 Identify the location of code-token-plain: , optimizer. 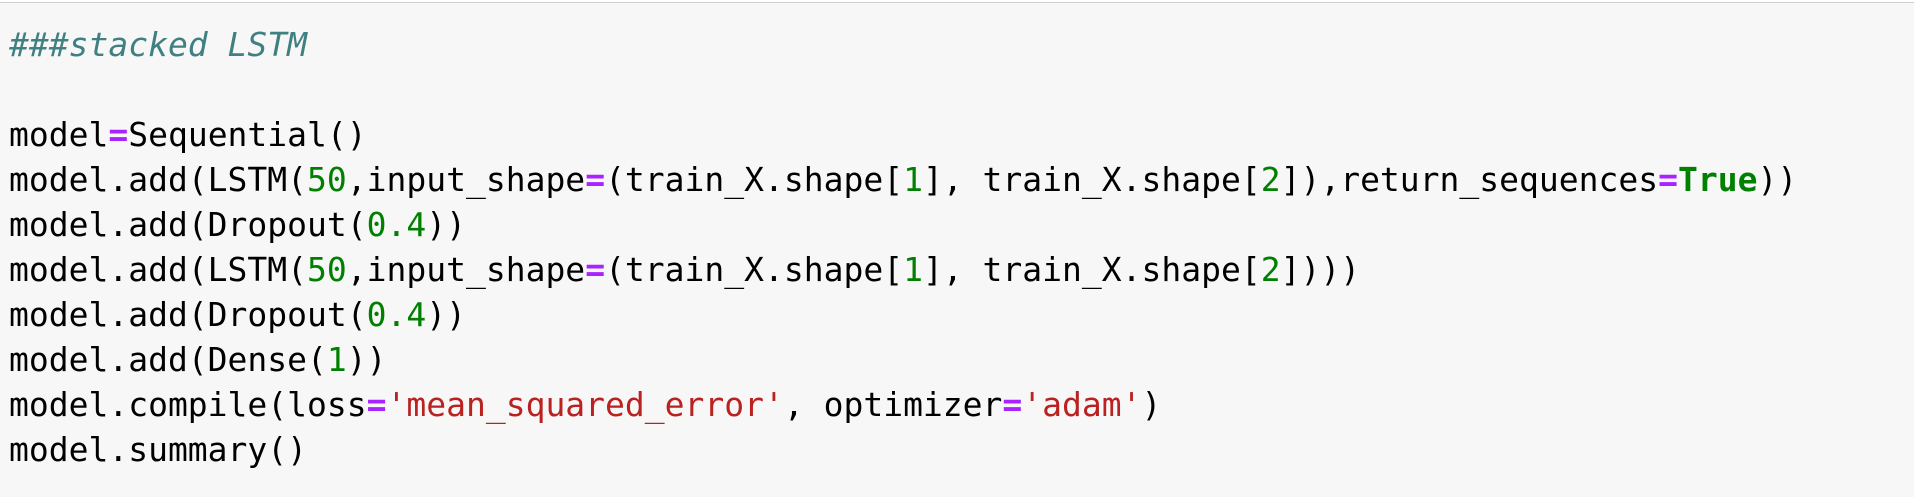
(893, 404).